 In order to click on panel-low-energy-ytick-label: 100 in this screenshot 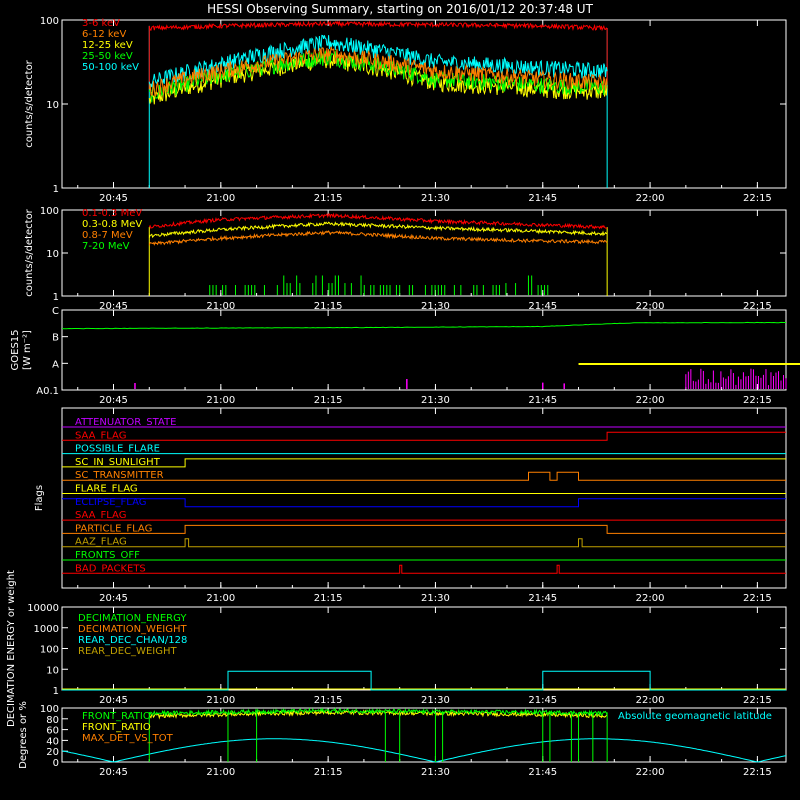, I will do `click(49, 21)`.